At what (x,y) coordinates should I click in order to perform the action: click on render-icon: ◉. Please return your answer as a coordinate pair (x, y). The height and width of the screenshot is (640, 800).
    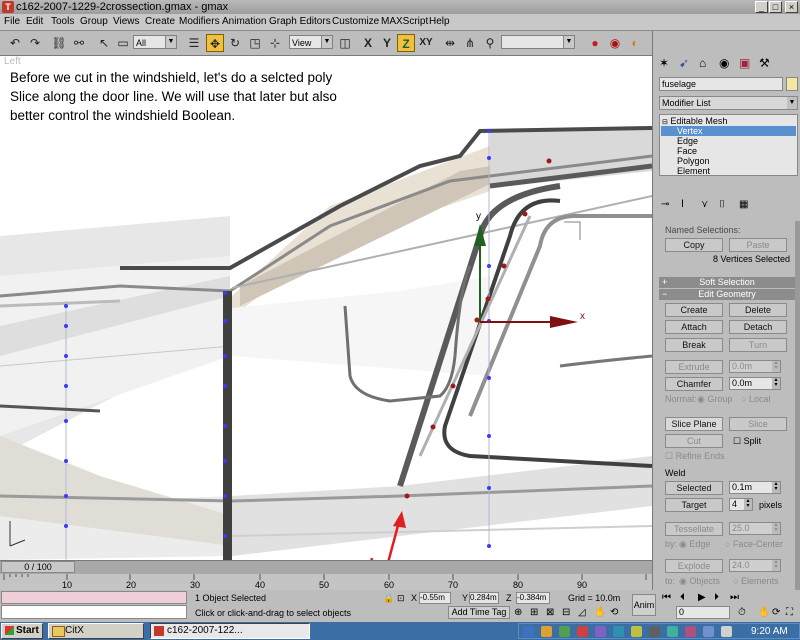
    Looking at the image, I should click on (615, 43).